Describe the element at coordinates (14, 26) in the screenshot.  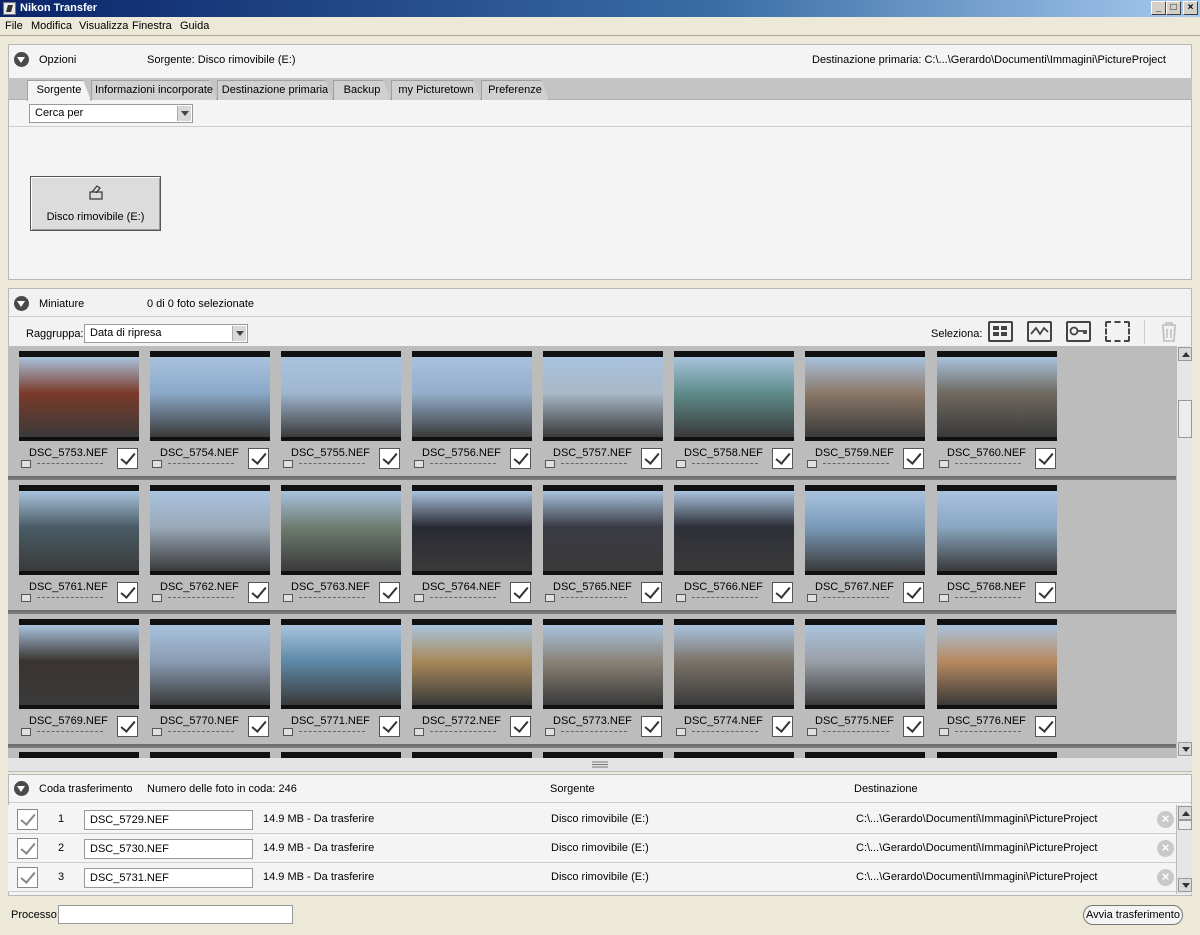
I see `menu-file: File` at that location.